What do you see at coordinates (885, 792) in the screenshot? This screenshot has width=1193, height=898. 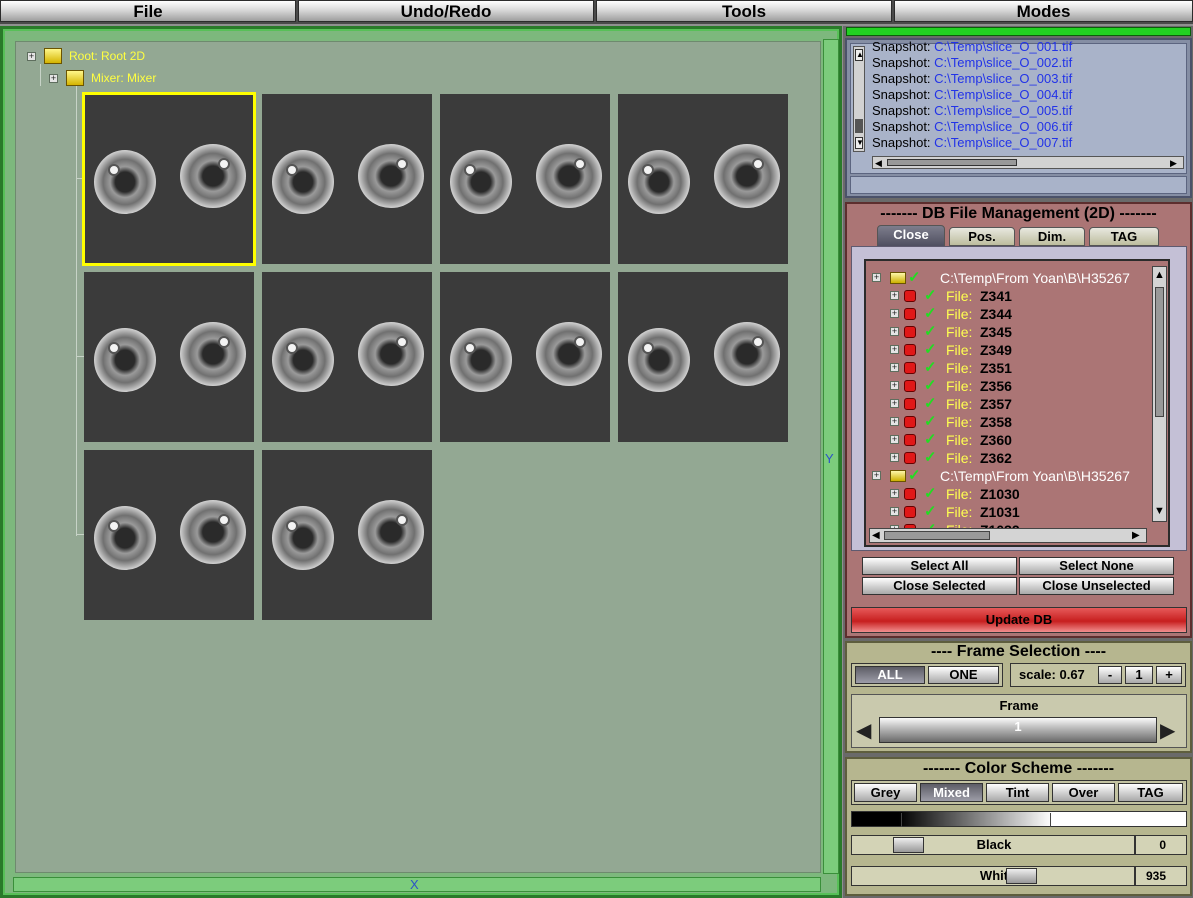 I see `color-mode-grey-button: Grey` at bounding box center [885, 792].